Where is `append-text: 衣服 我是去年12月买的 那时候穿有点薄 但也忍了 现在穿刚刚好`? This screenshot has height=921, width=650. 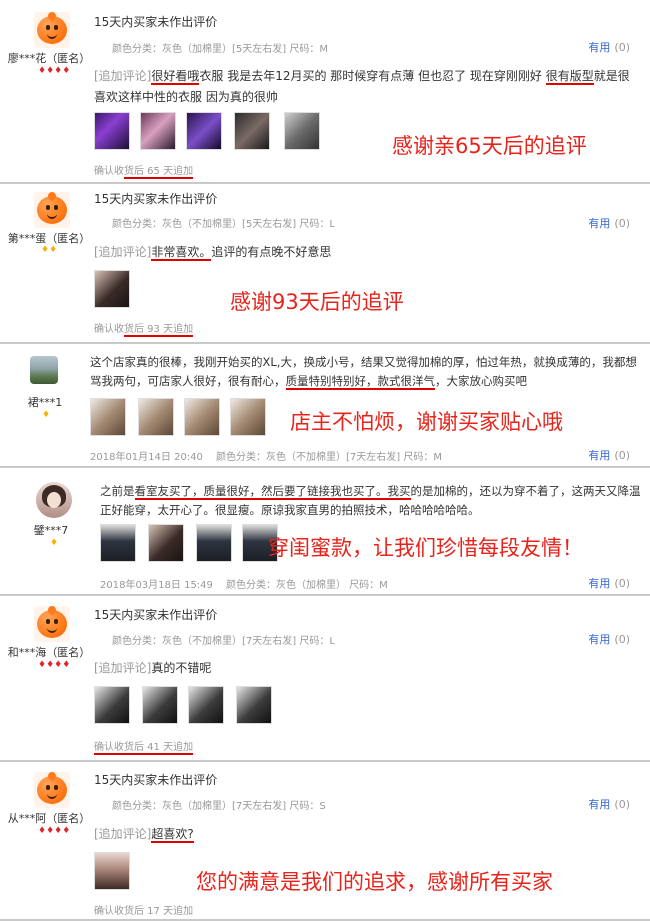 append-text: 衣服 我是去年12月买的 那时候穿有点薄 但也忍了 现在穿刚刚好 is located at coordinates (372, 76).